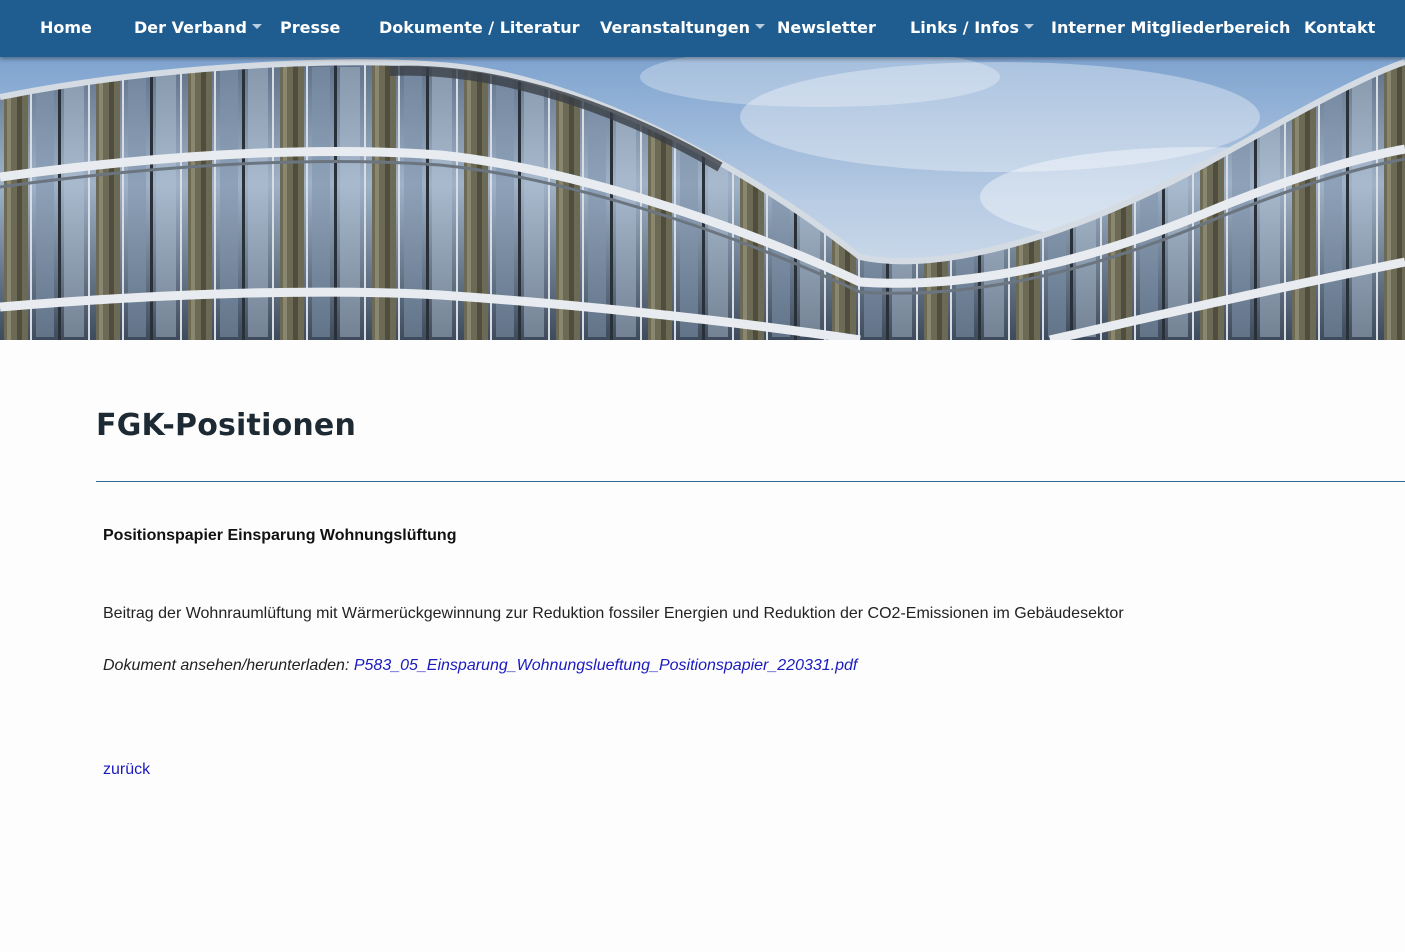  I want to click on nav-item-label: Kontakt, so click(1340, 27).